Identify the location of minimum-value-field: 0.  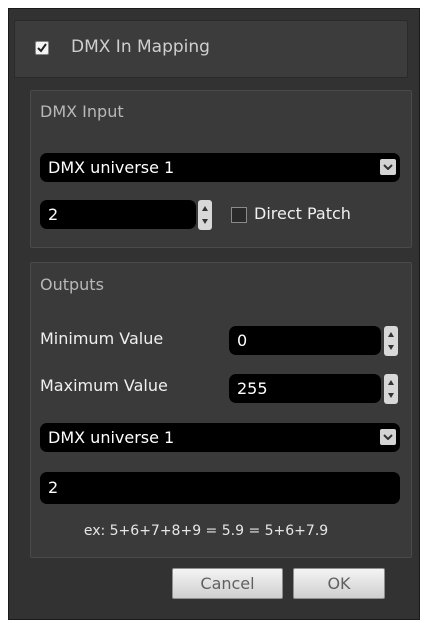
(305, 340).